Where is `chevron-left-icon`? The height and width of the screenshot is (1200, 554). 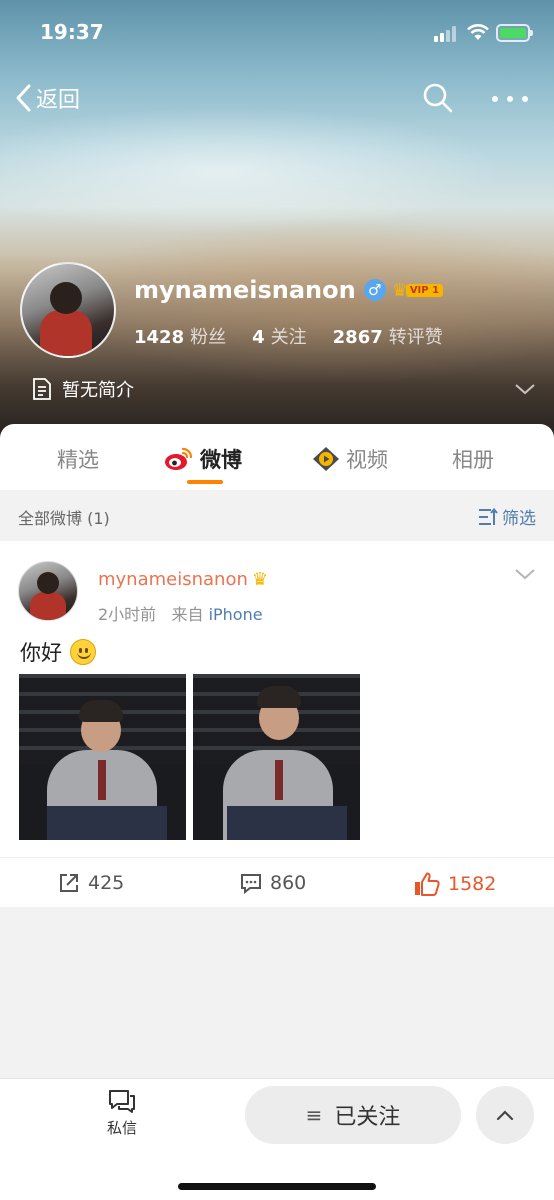 chevron-left-icon is located at coordinates (23, 98).